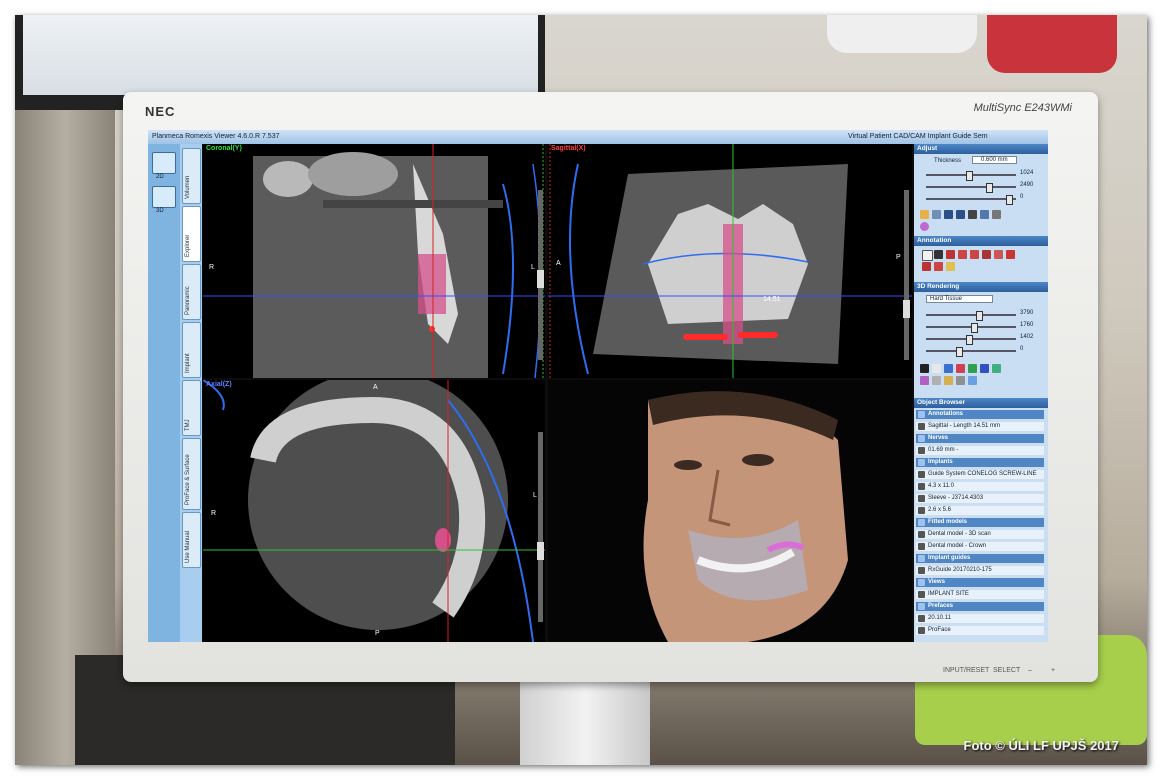 This screenshot has height=780, width=1162. Describe the element at coordinates (730, 261) in the screenshot. I see `sagittal-viewport: Sagittal(X) A P 14.51` at that location.